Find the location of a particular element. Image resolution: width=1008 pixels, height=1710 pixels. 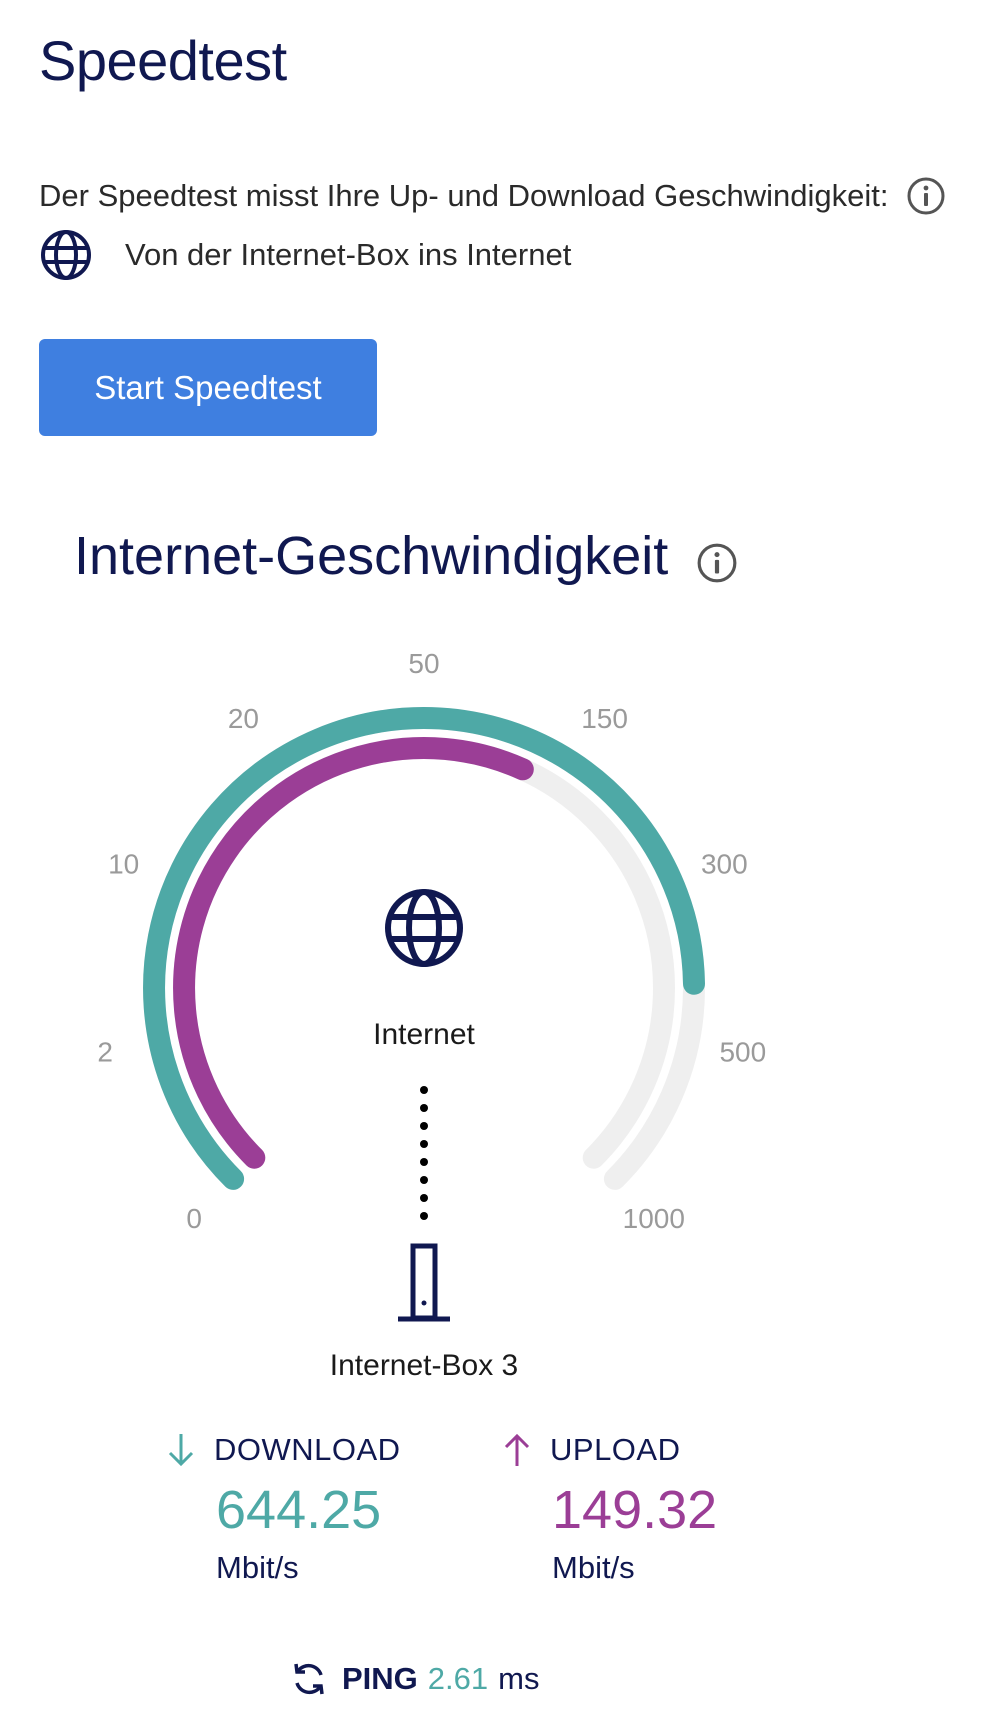

upload-unit: Mbit/s is located at coordinates (593, 1567).